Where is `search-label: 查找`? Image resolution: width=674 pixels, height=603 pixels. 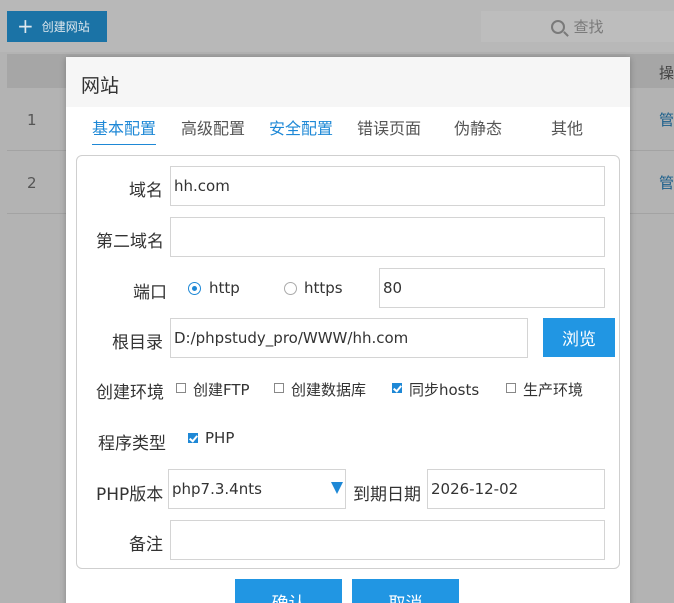 search-label: 查找 is located at coordinates (588, 27).